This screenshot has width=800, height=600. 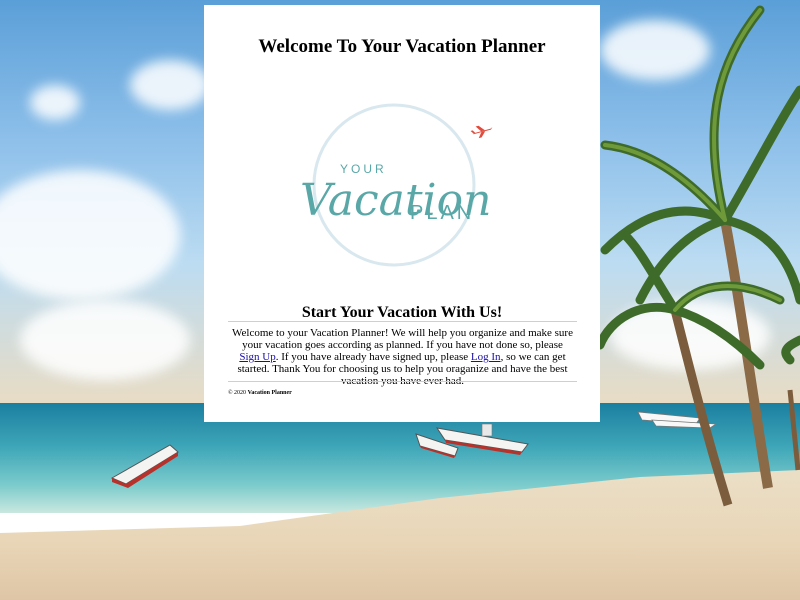 I want to click on footer-brand: Vacation Planner, so click(x=269, y=393).